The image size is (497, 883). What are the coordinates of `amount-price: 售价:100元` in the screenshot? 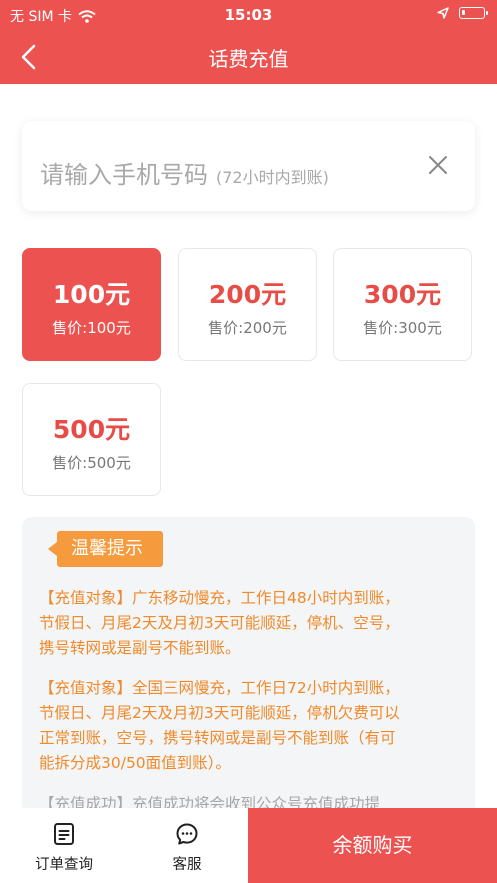 It's located at (91, 328).